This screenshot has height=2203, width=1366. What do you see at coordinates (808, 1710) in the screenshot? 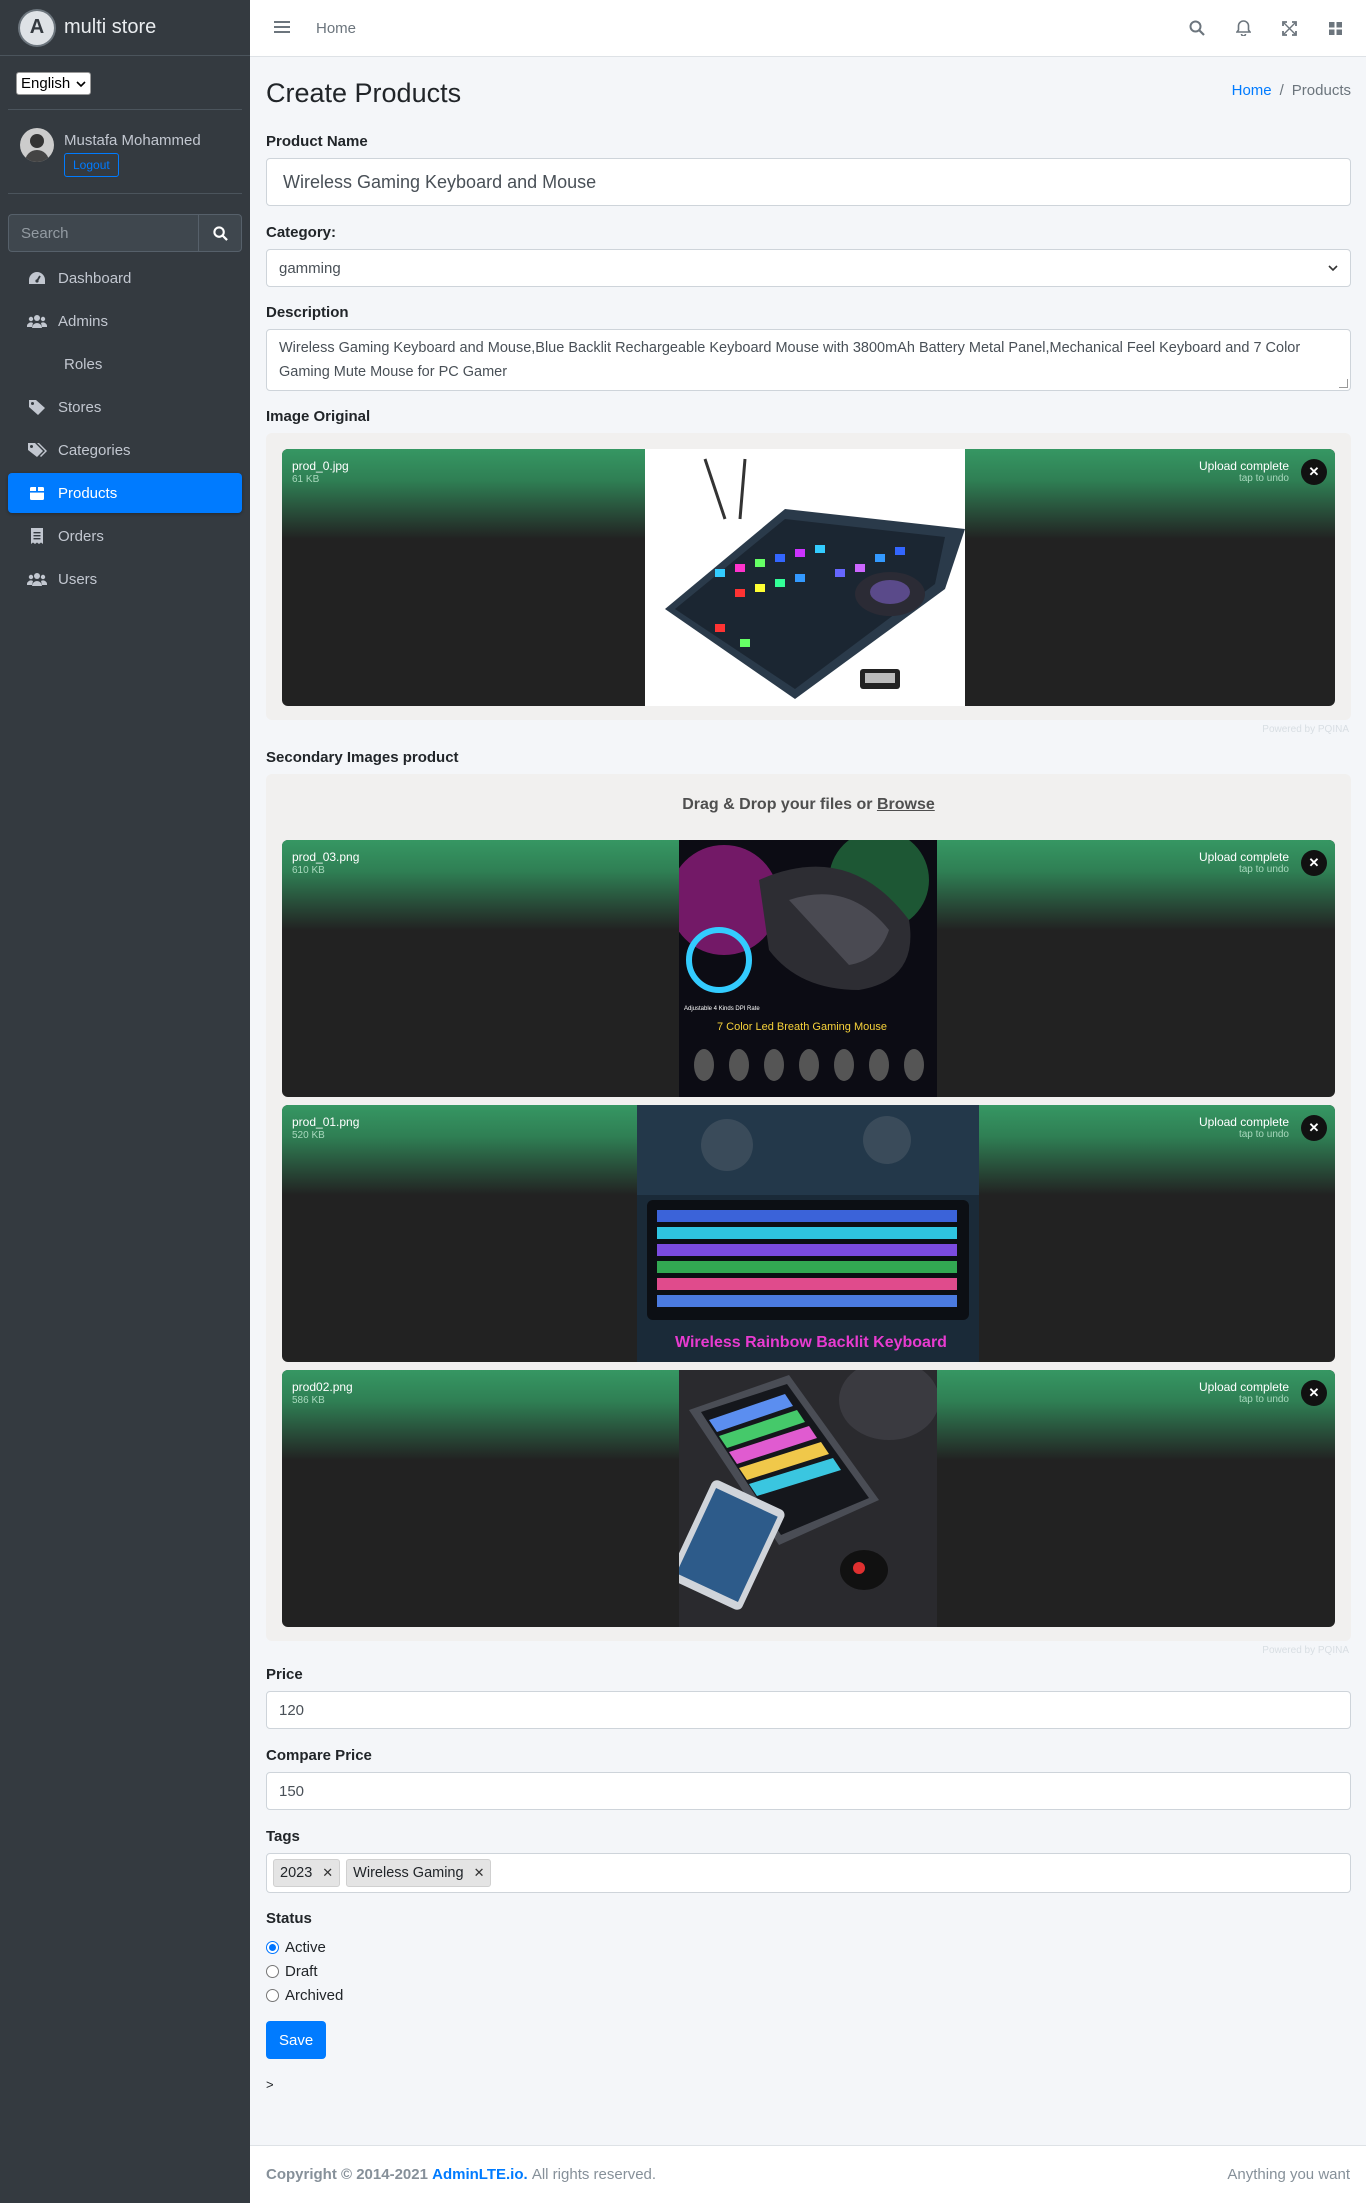
I see `price-input: 120` at bounding box center [808, 1710].